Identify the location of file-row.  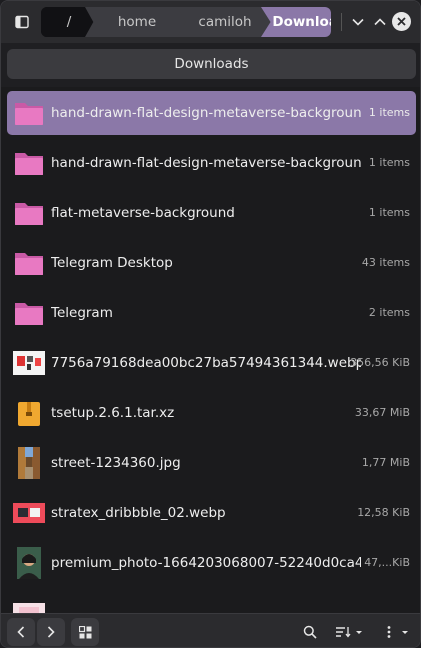
(211, 602).